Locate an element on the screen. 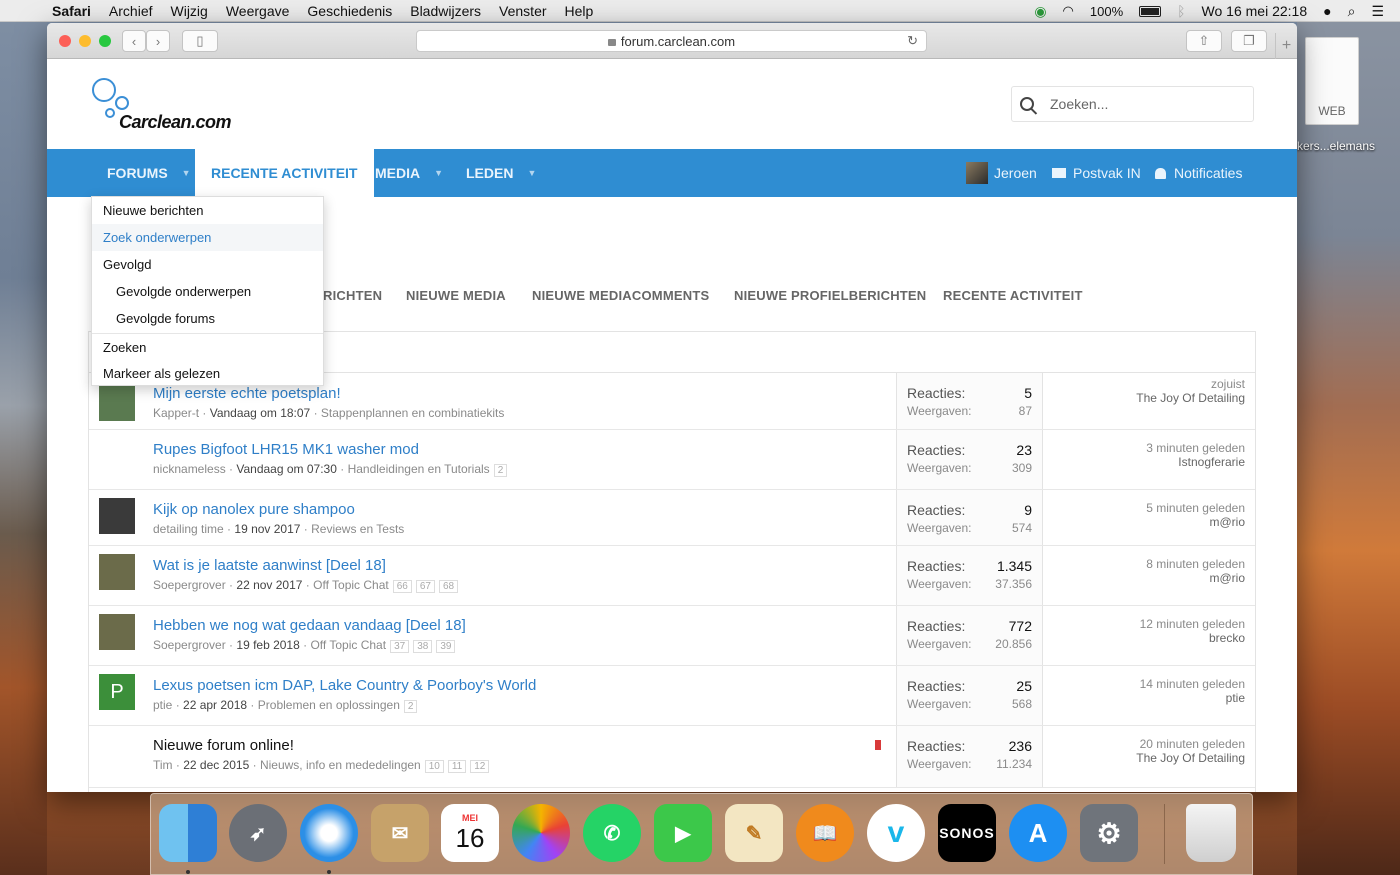 The height and width of the screenshot is (875, 1400). page-link: 37 is located at coordinates (400, 646).